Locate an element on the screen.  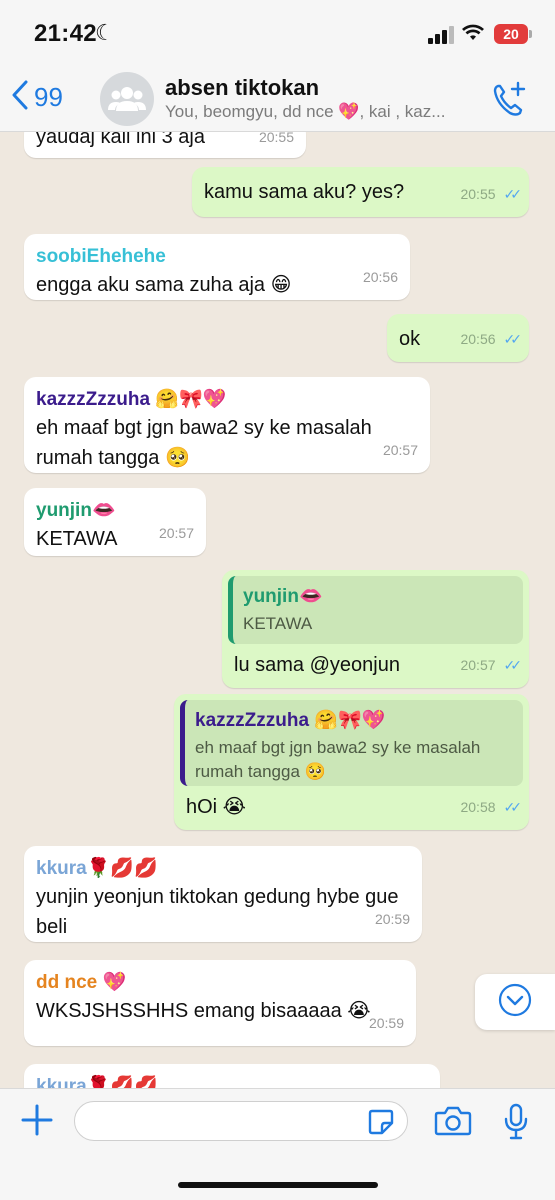
quoted-sender: kazzzZzzuha 🤗🎀💖 is located at coordinates (290, 720).